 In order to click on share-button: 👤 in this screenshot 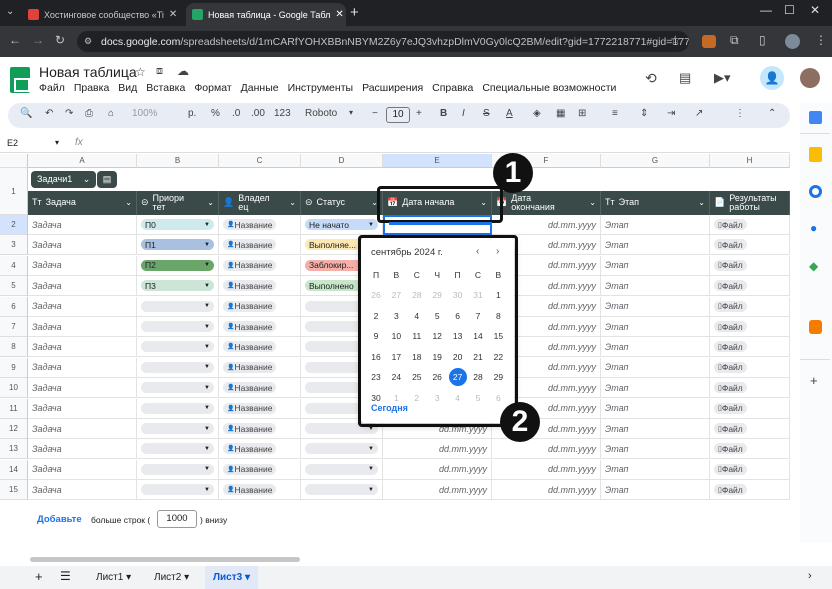, I will do `click(772, 78)`.